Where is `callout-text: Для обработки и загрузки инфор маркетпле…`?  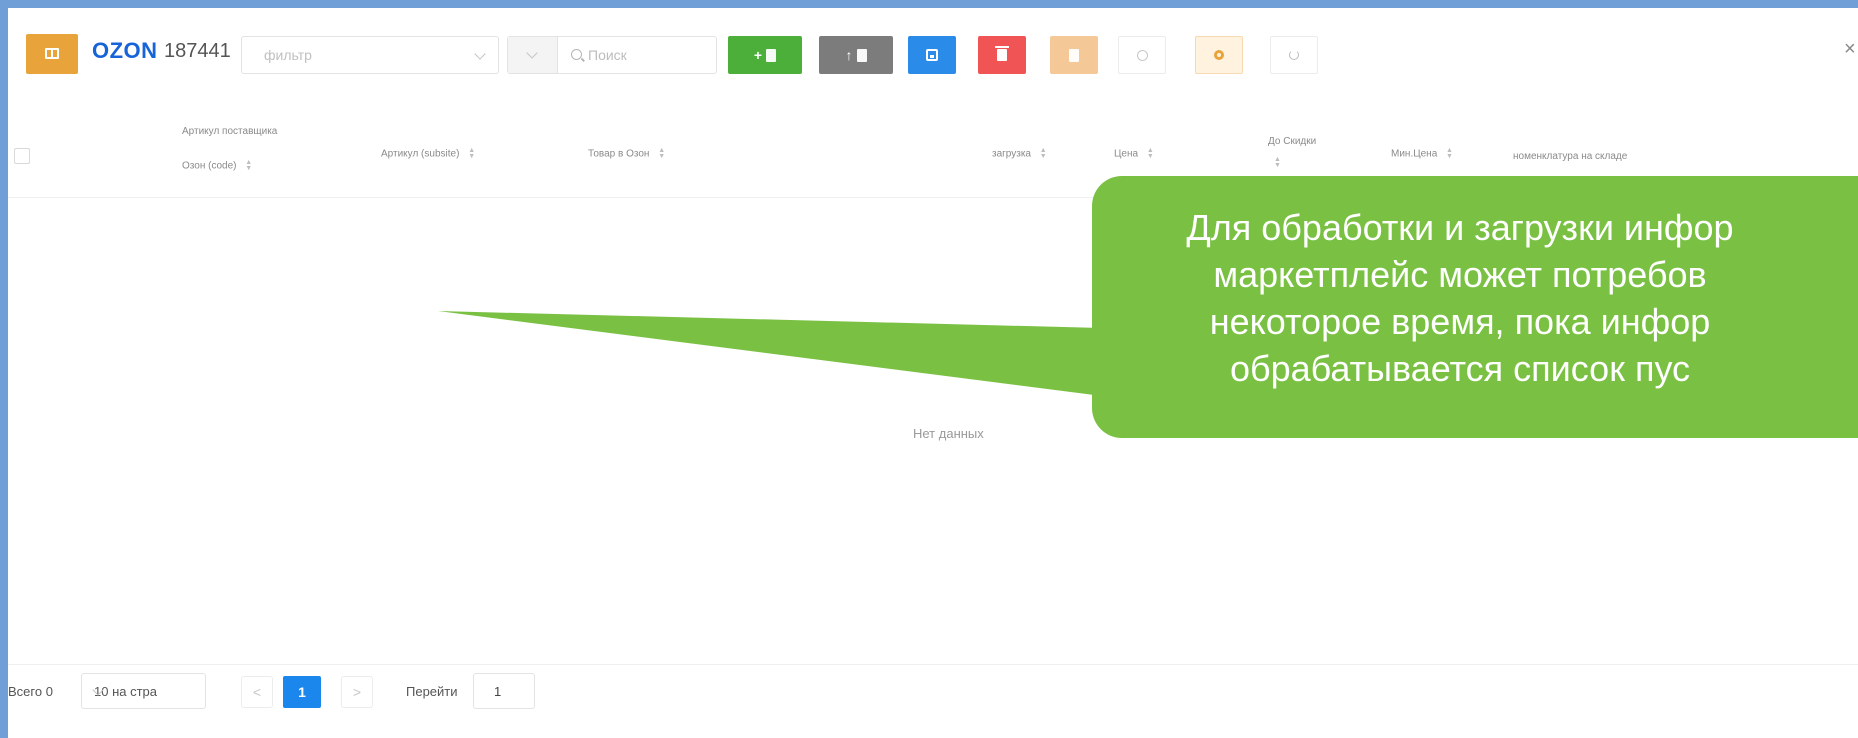 callout-text: Для обработки и загрузки инфор маркетпле… is located at coordinates (1460, 298).